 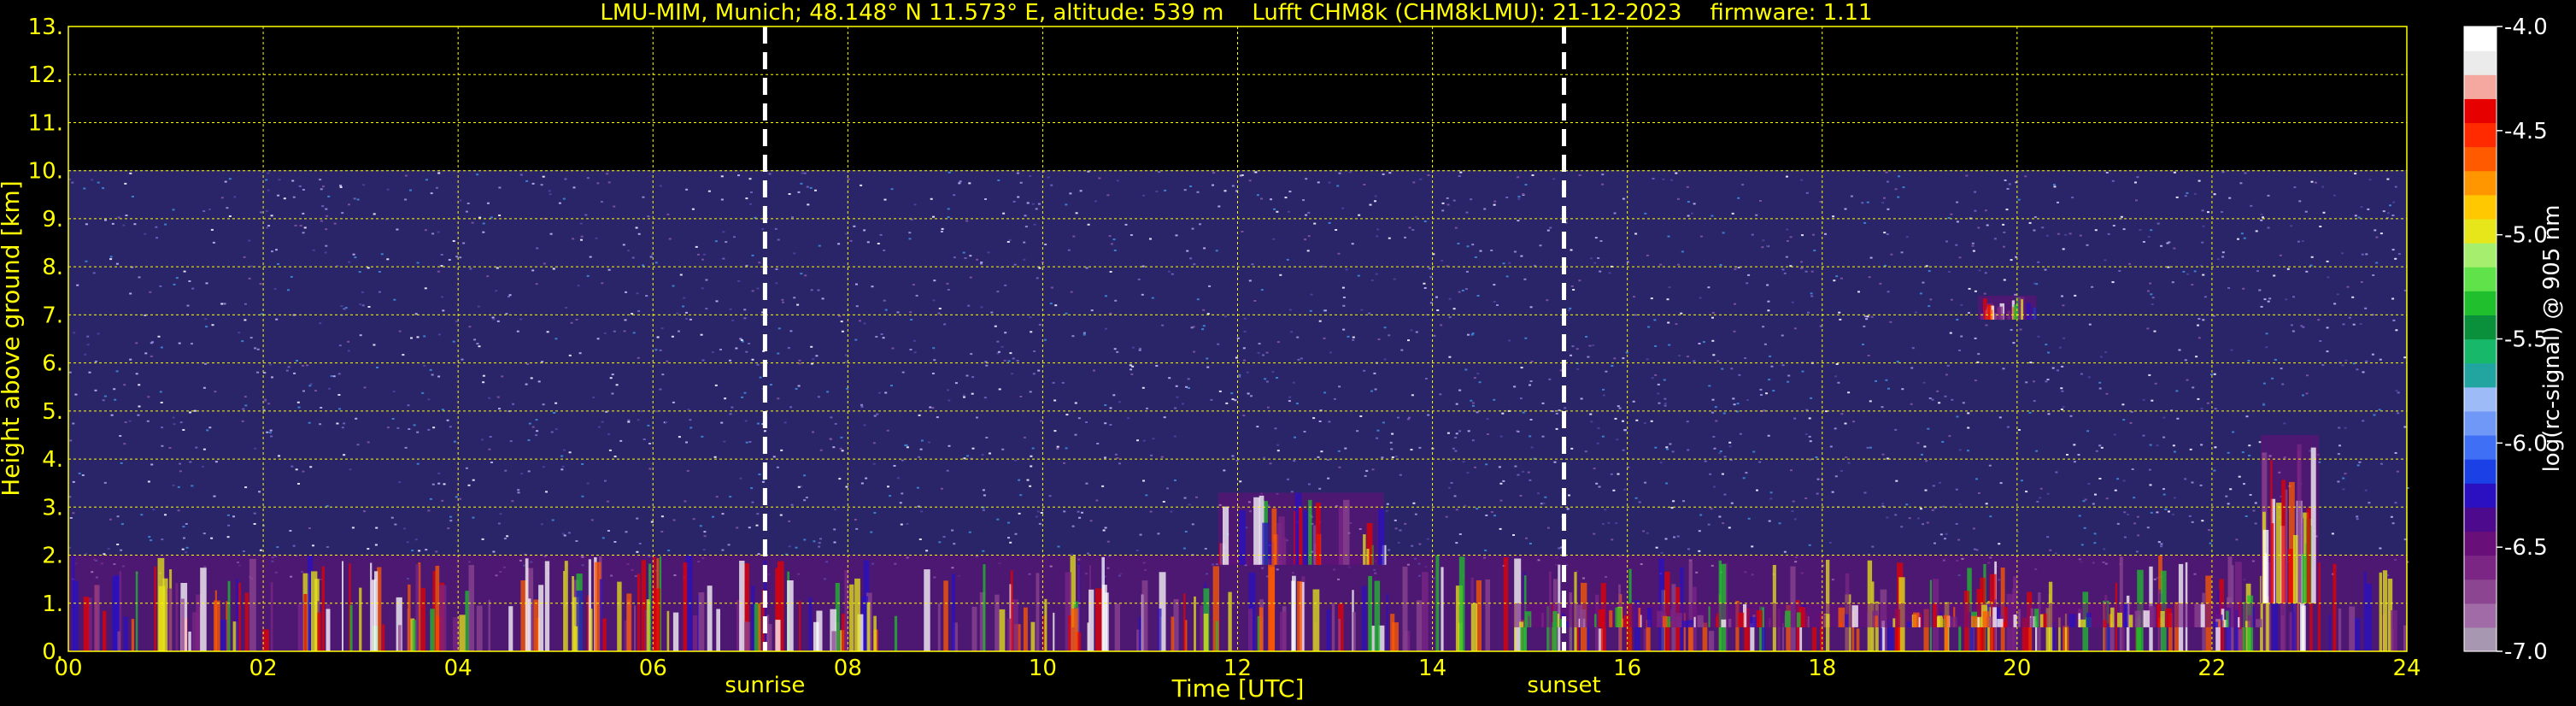 I want to click on y-tick-label: 1., so click(x=52, y=604).